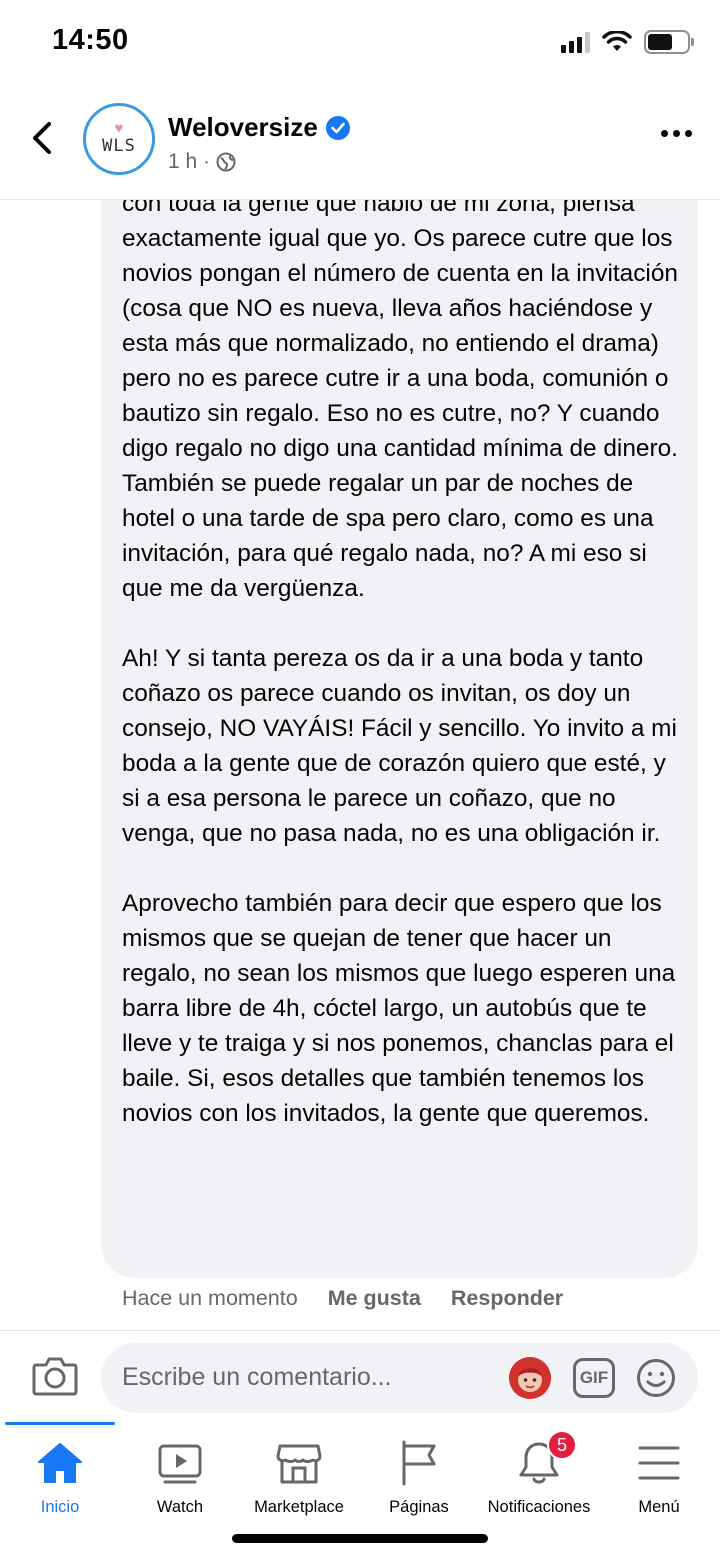 This screenshot has height=1557, width=720. Describe the element at coordinates (530, 1378) in the screenshot. I see `avatar-sticker-icon` at that location.